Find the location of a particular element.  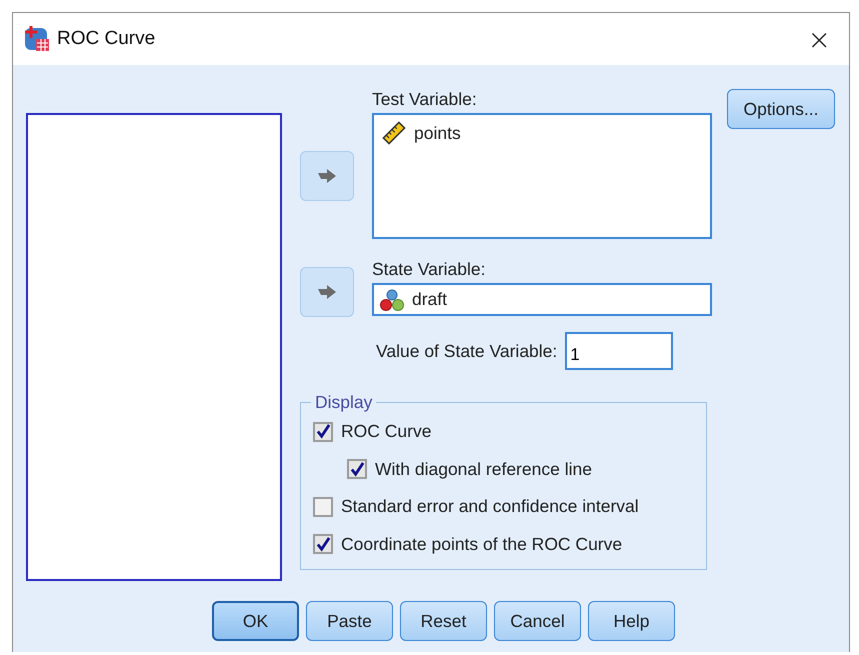

dialog-button: Help is located at coordinates (631, 621).